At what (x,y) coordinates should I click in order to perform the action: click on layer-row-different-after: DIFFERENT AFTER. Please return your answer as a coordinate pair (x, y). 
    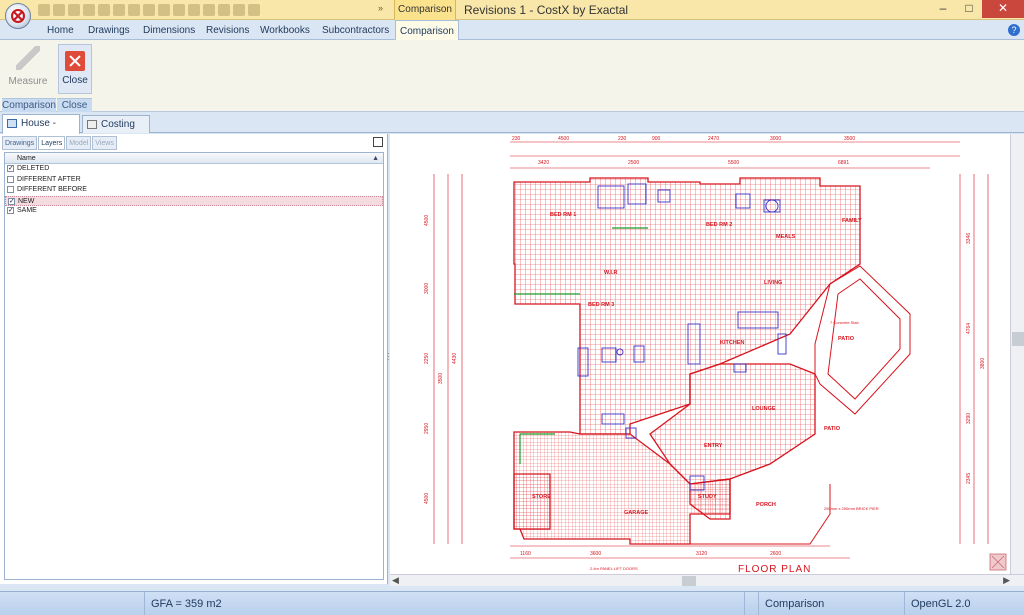
    Looking at the image, I should click on (194, 180).